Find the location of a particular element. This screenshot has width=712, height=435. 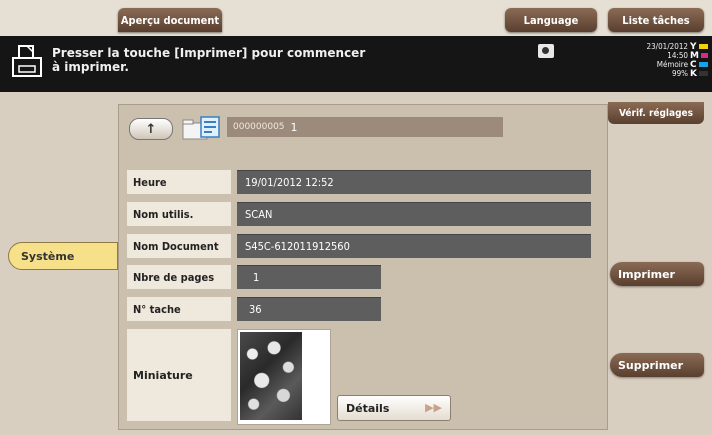

language-button: Language is located at coordinates (551, 20).